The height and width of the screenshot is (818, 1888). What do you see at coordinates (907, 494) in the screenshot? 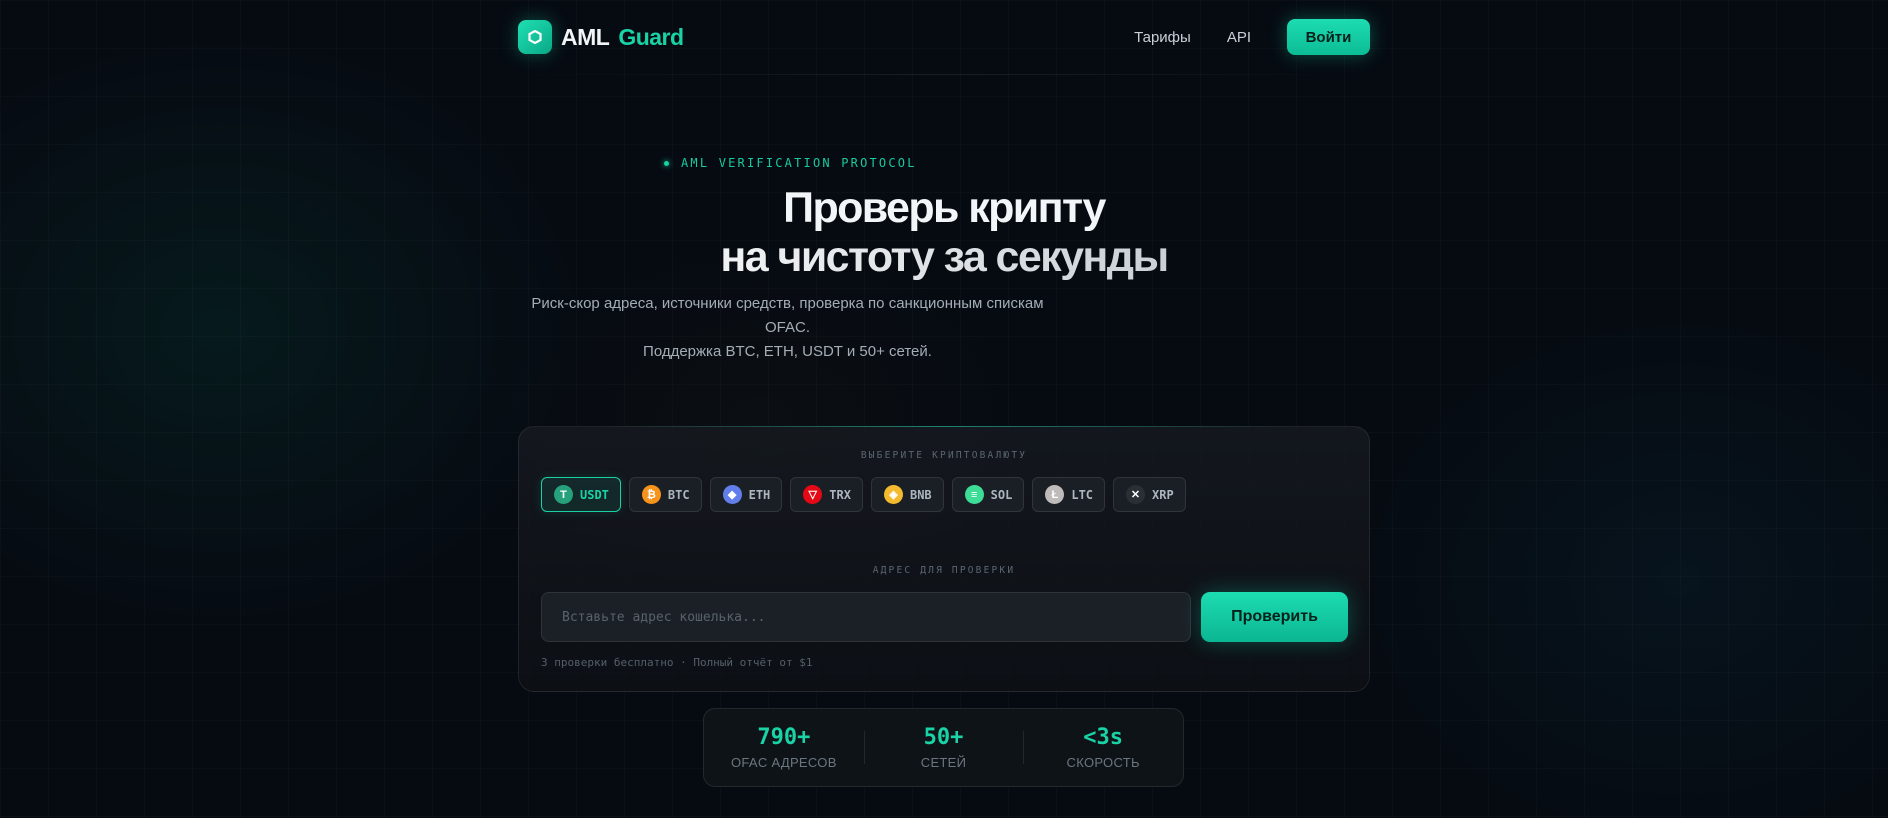
I see `currency-chip-bnb: ◈ BNB` at bounding box center [907, 494].